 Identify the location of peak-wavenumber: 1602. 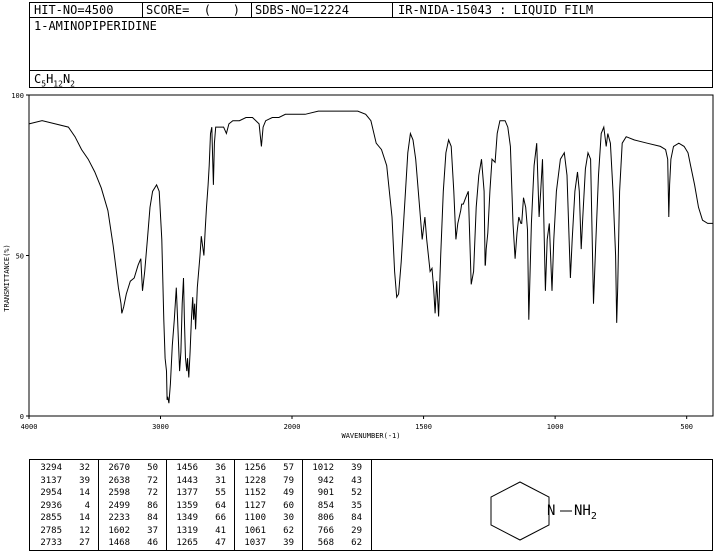
(119, 530).